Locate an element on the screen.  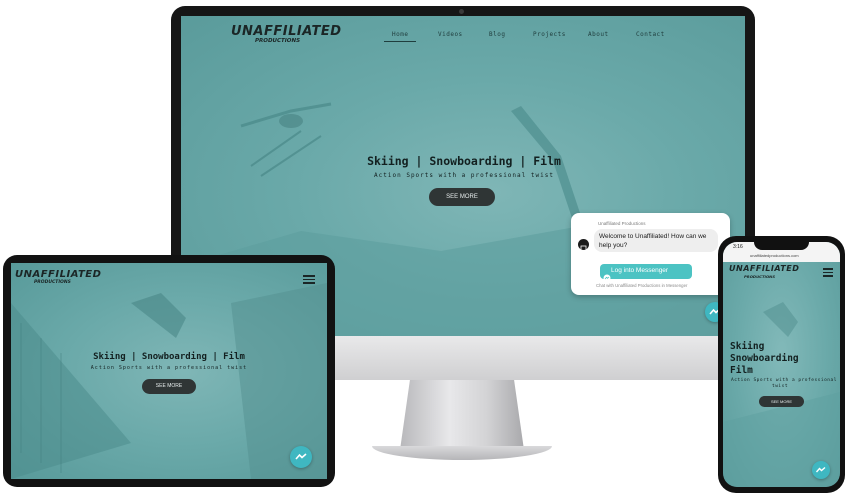
tablet-hero-subtitle: Action Sports with a professional twist is located at coordinates (169, 368).